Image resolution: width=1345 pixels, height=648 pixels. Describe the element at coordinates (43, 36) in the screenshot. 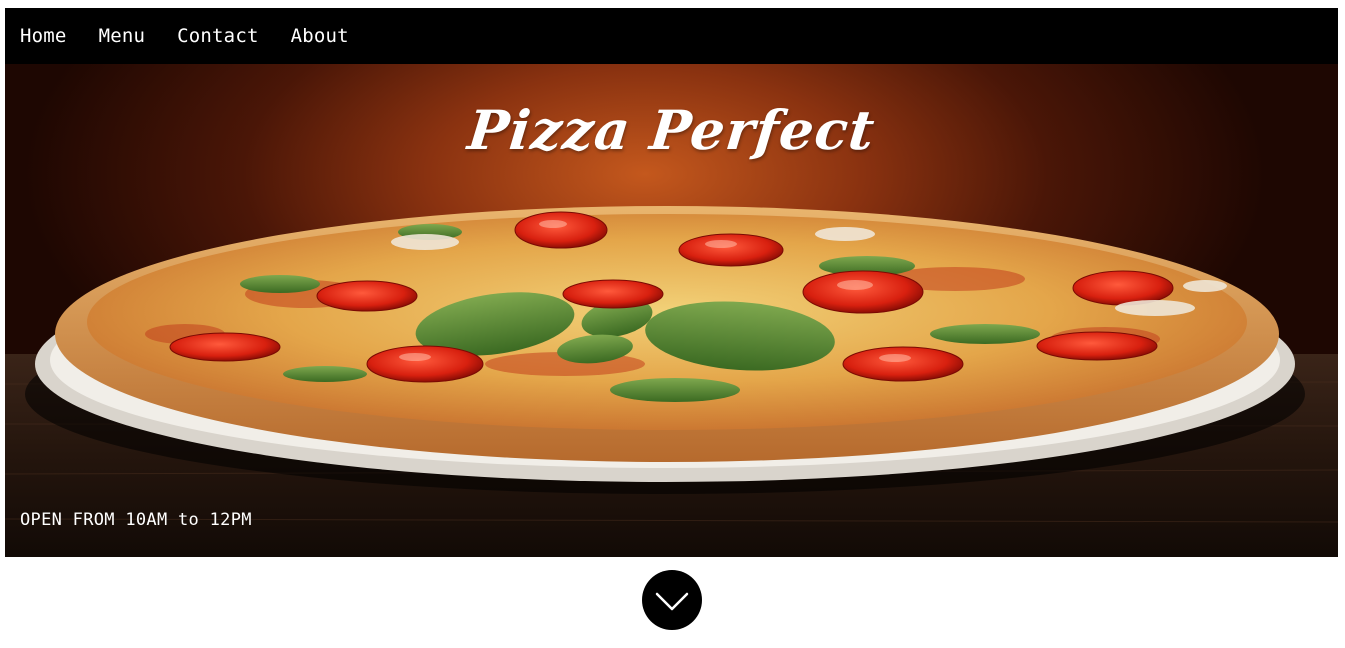

I see `nav-link-home: Home` at that location.